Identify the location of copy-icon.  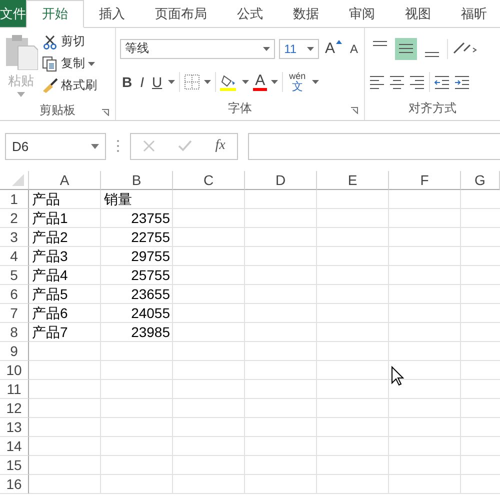
(50, 64).